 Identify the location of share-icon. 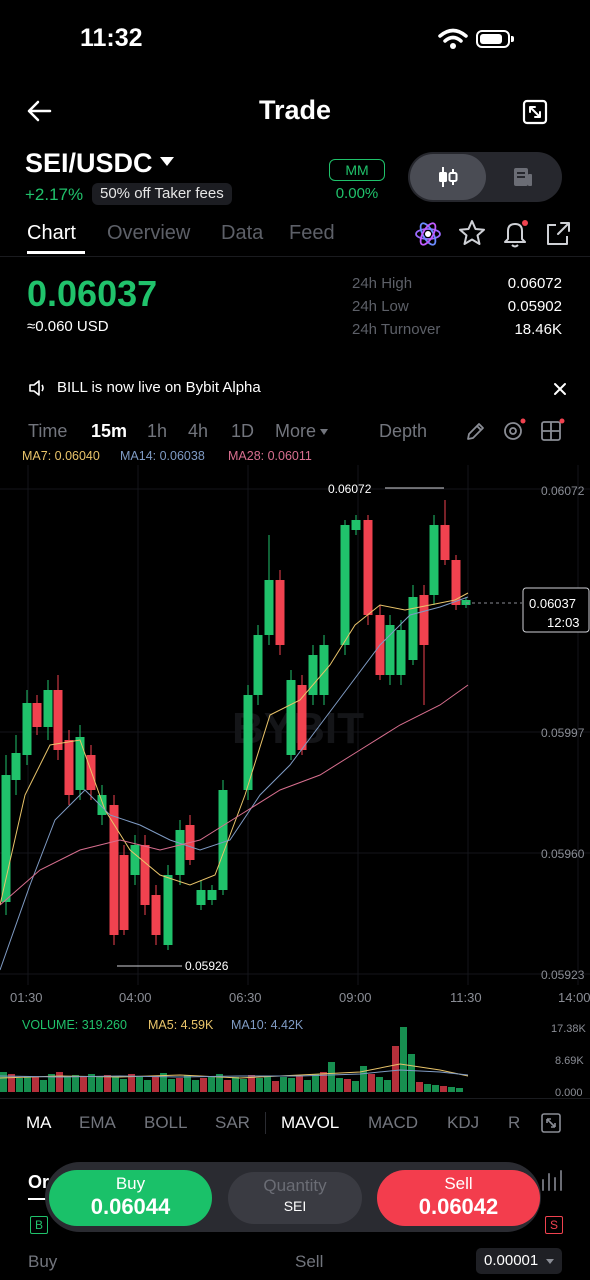
(558, 234).